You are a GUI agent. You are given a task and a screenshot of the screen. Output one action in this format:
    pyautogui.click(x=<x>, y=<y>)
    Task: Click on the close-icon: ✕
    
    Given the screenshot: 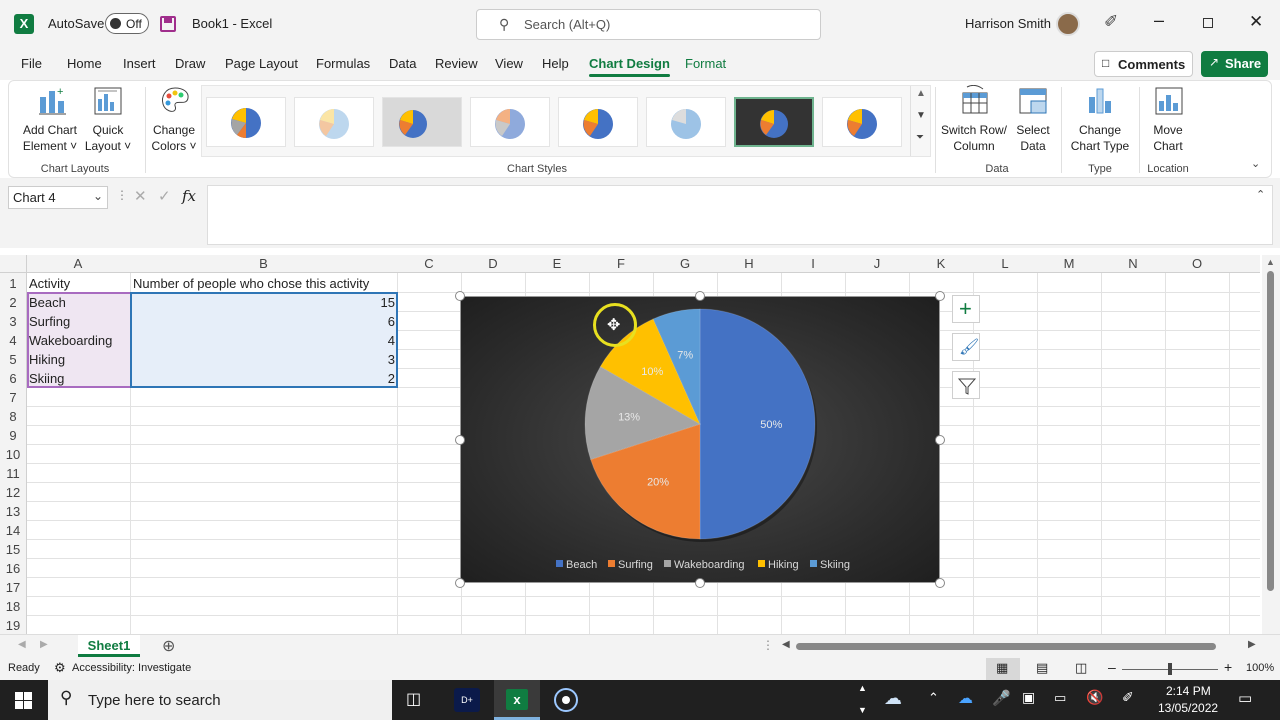 What is the action you would take?
    pyautogui.click(x=1256, y=22)
    